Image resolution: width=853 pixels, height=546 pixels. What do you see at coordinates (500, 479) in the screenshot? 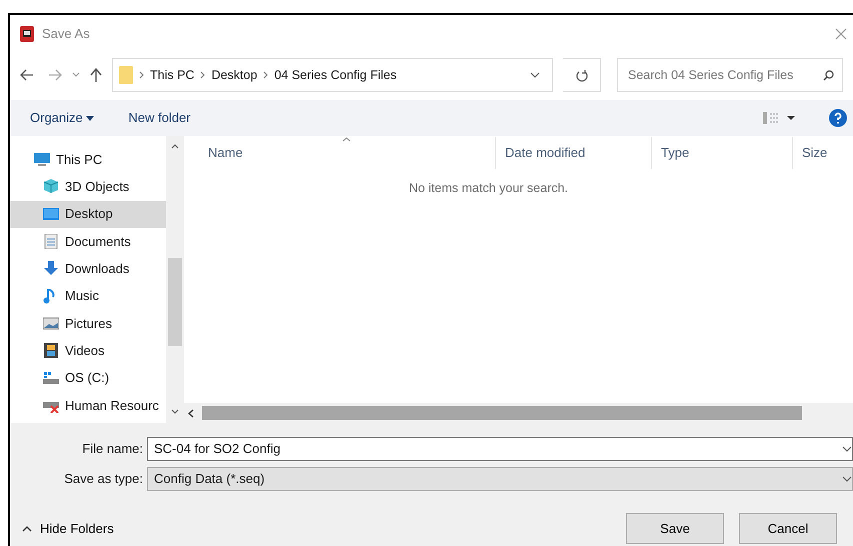
I see `file-type-dropdown: Config Data (*.seq)` at bounding box center [500, 479].